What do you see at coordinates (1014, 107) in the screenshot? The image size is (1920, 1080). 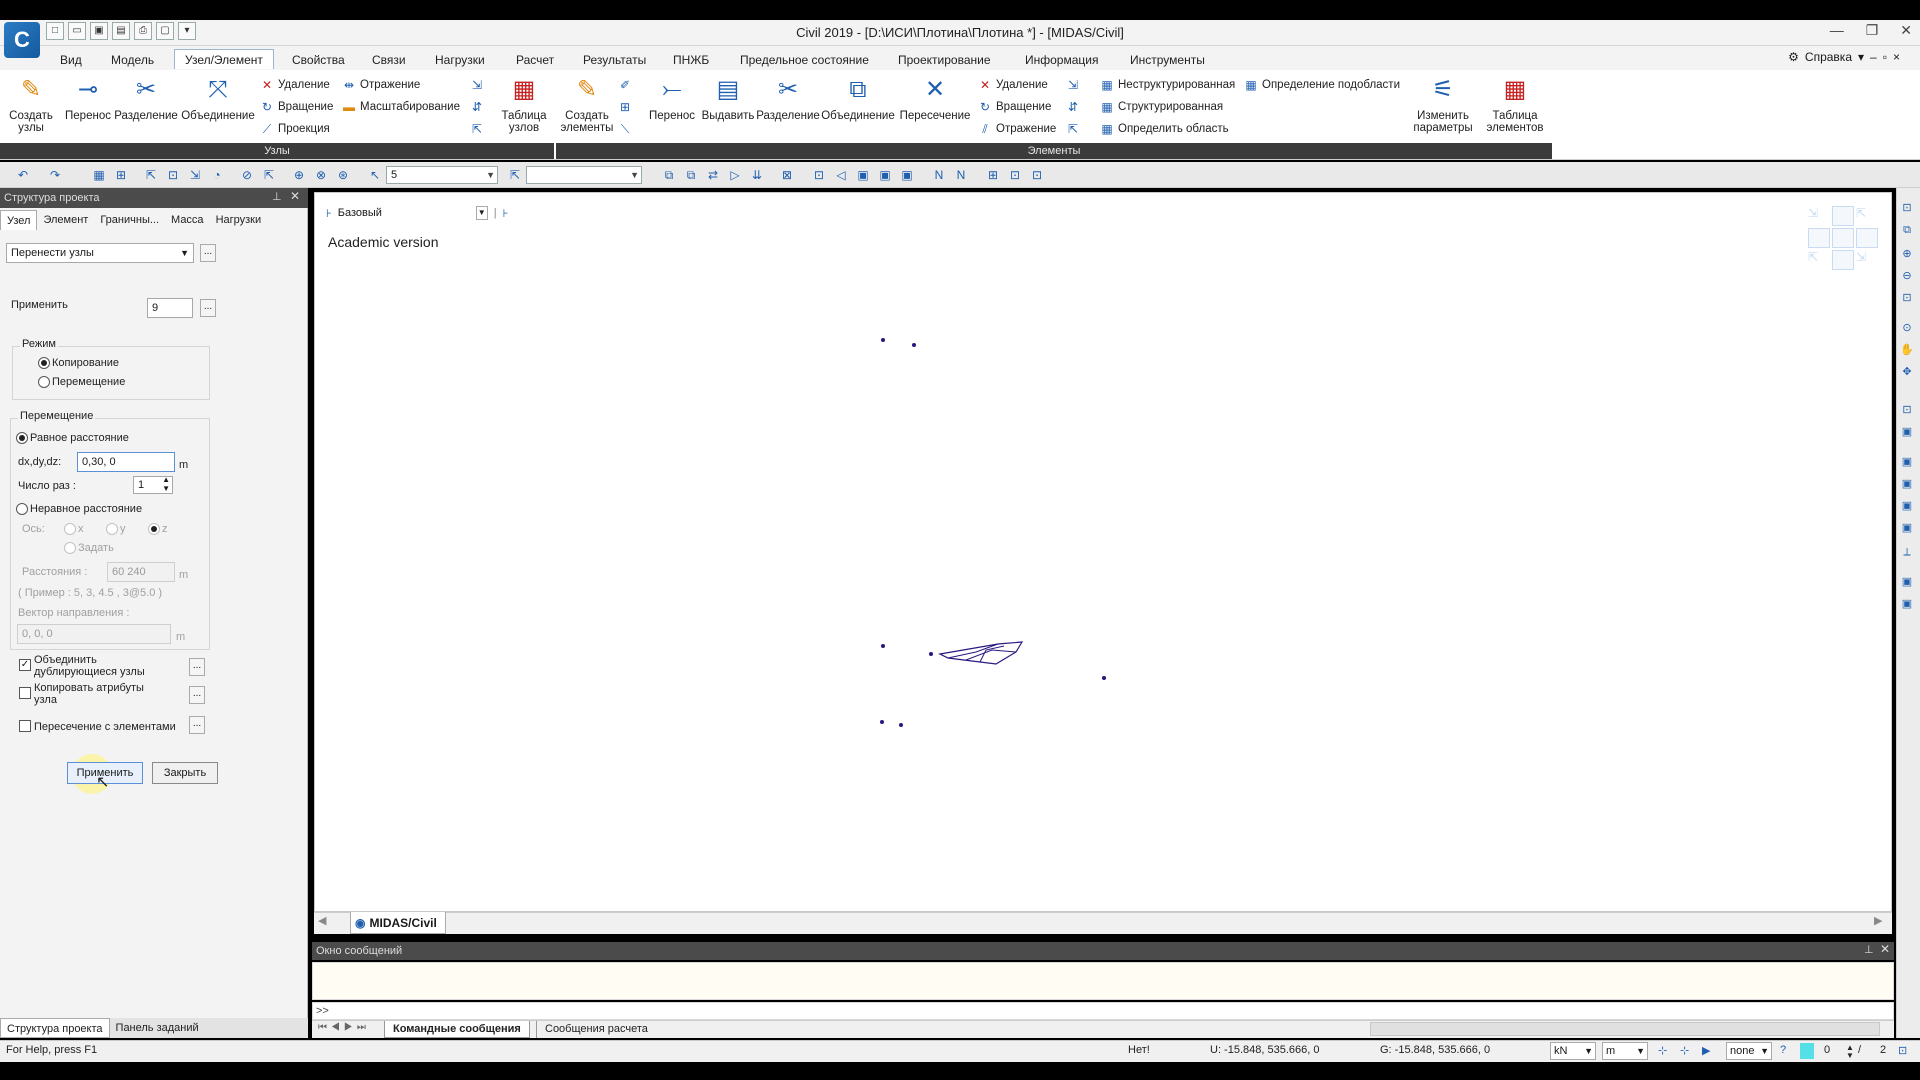 I see `rotate-elements-button: ↻ Вращение` at bounding box center [1014, 107].